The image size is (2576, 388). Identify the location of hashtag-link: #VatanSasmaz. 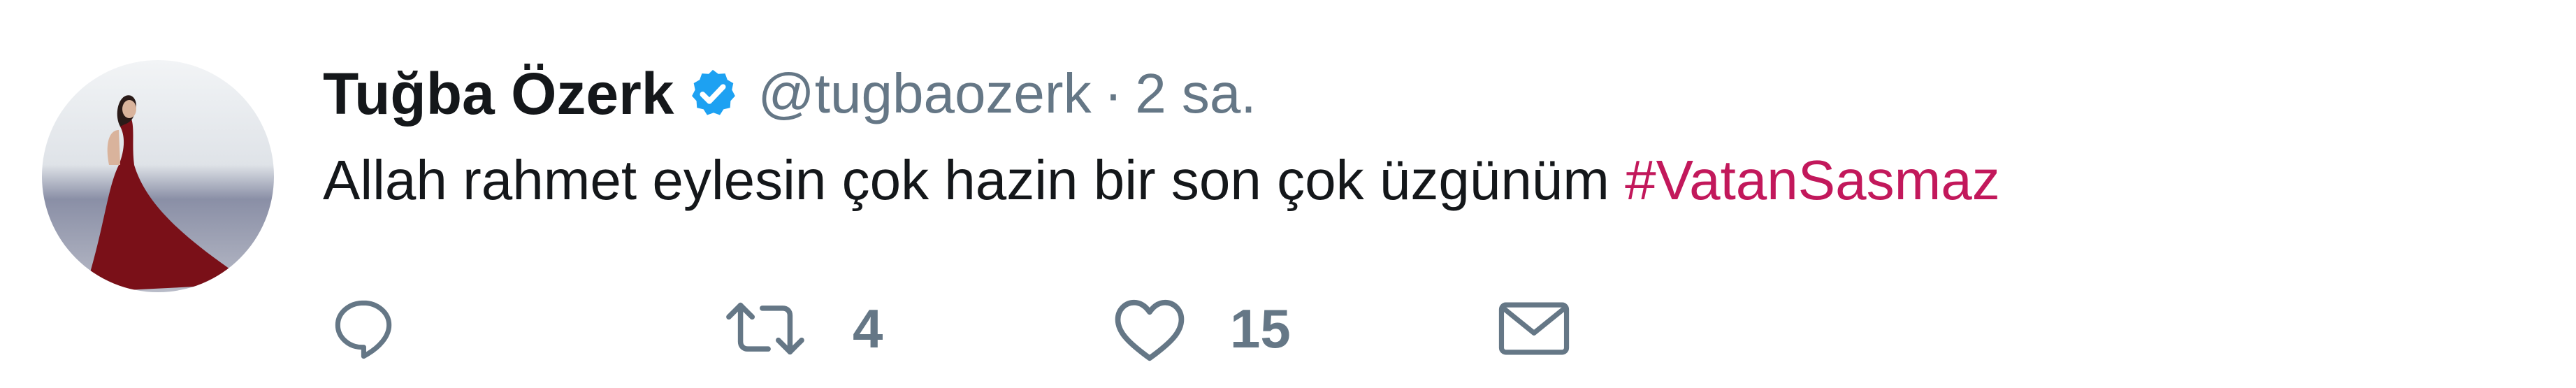
(1813, 180).